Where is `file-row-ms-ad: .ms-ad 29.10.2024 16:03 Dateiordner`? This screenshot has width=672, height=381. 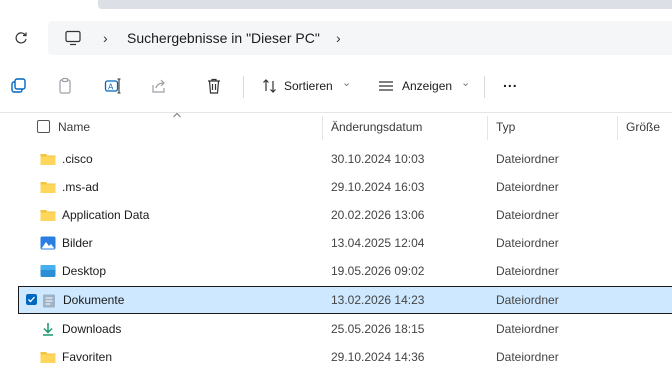 file-row-ms-ad: .ms-ad 29.10.2024 16:03 Dateiordner is located at coordinates (345, 187).